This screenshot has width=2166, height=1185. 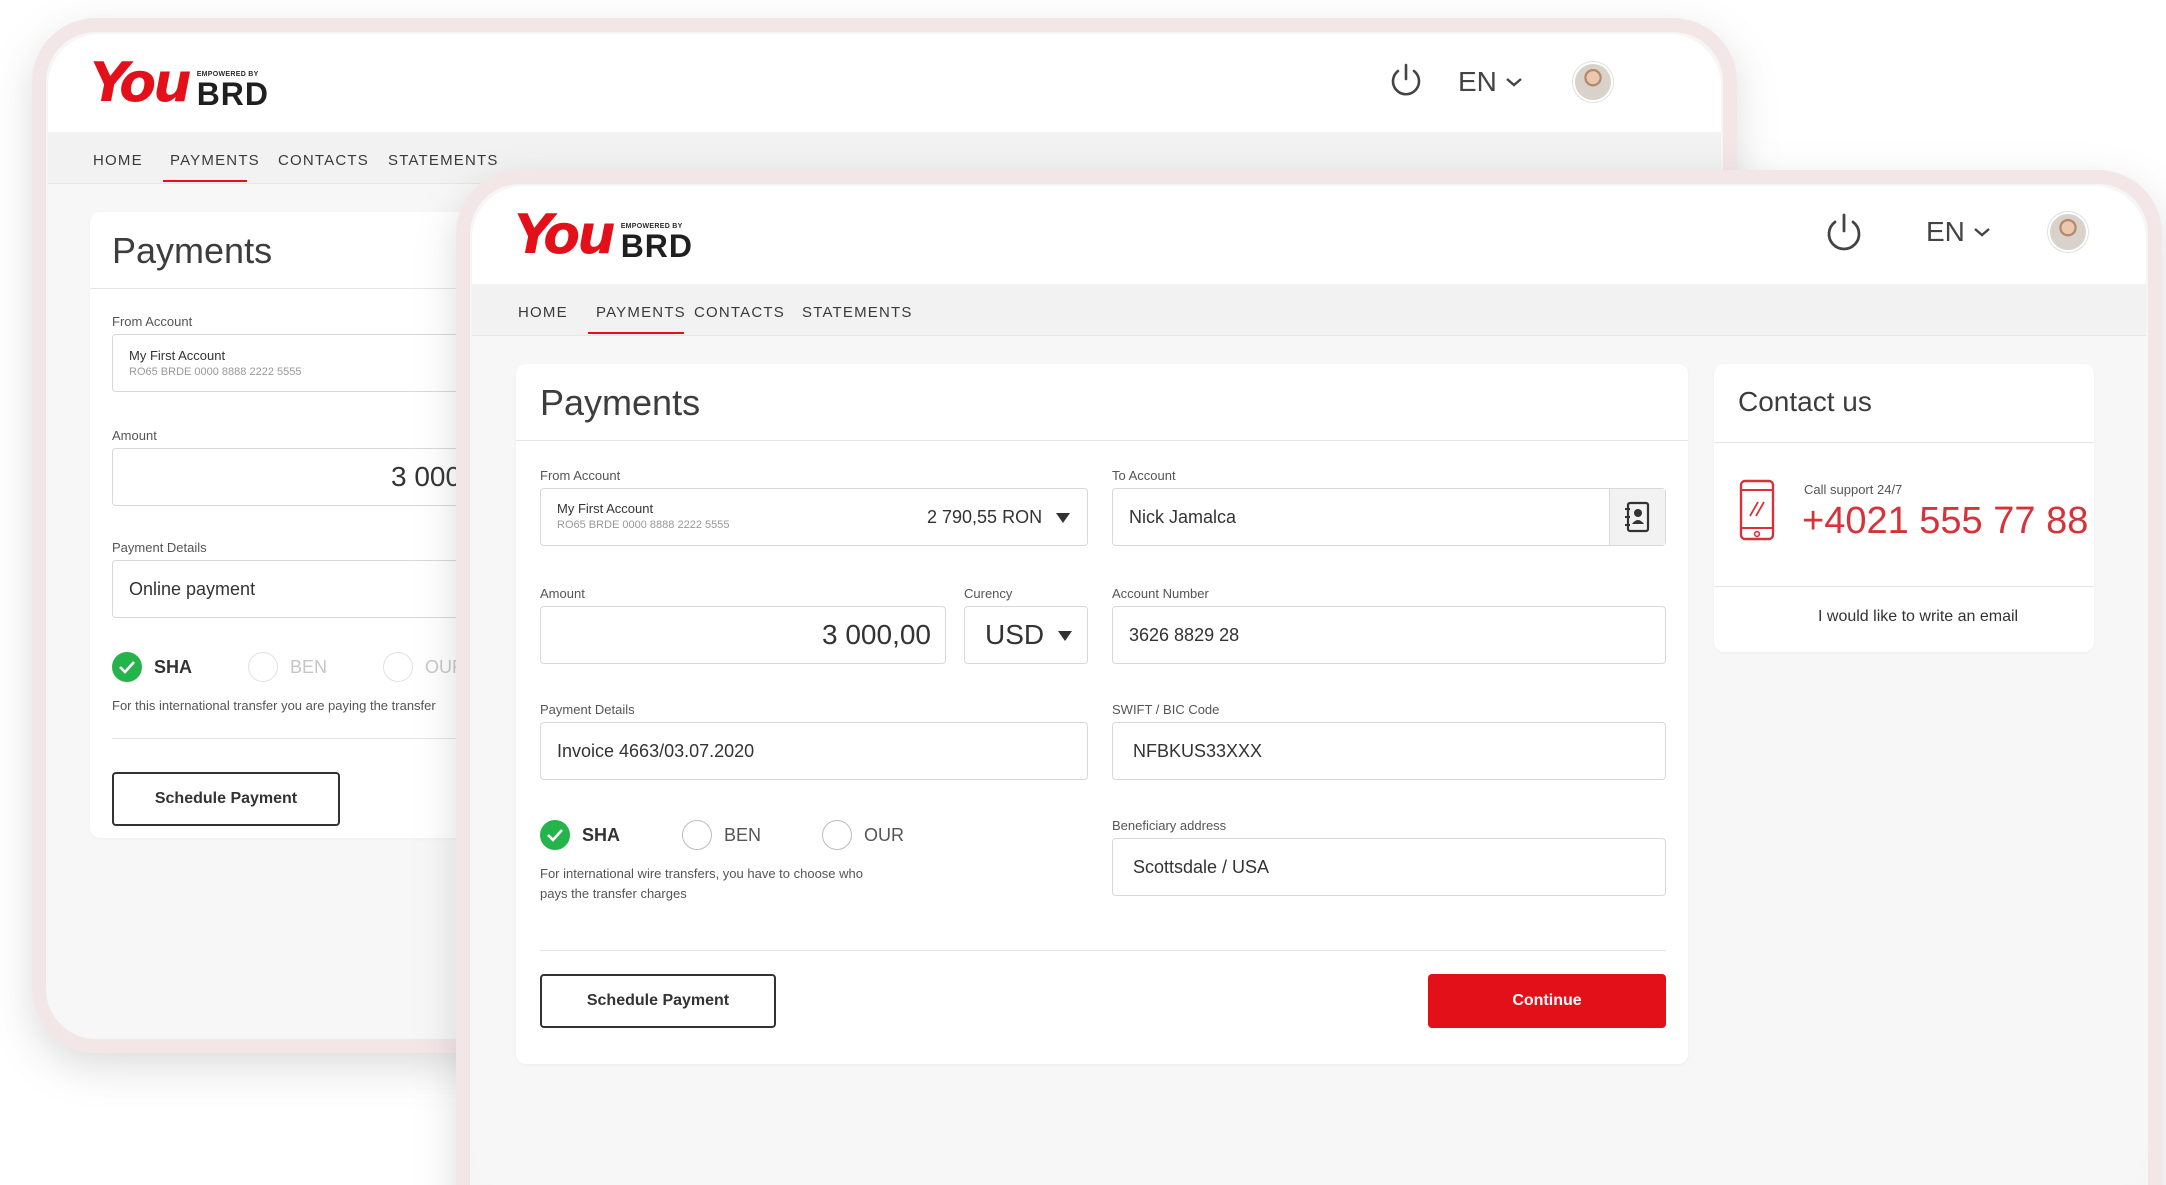 What do you see at coordinates (1201, 867) in the screenshot?
I see `beneficiary-address-value: Scottsdale / USA` at bounding box center [1201, 867].